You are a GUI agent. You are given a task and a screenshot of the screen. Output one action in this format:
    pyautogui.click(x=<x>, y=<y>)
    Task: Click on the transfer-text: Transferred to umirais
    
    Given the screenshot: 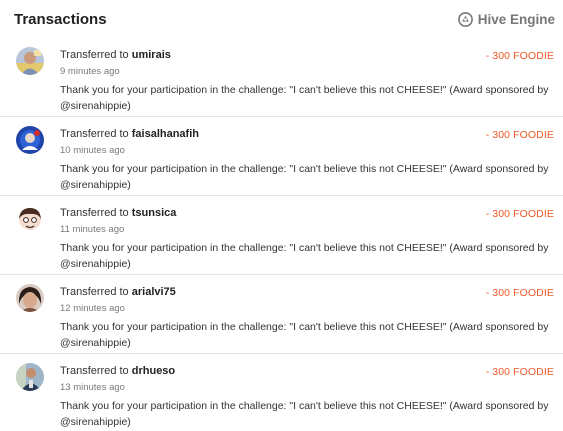 What is the action you would take?
    pyautogui.click(x=115, y=55)
    